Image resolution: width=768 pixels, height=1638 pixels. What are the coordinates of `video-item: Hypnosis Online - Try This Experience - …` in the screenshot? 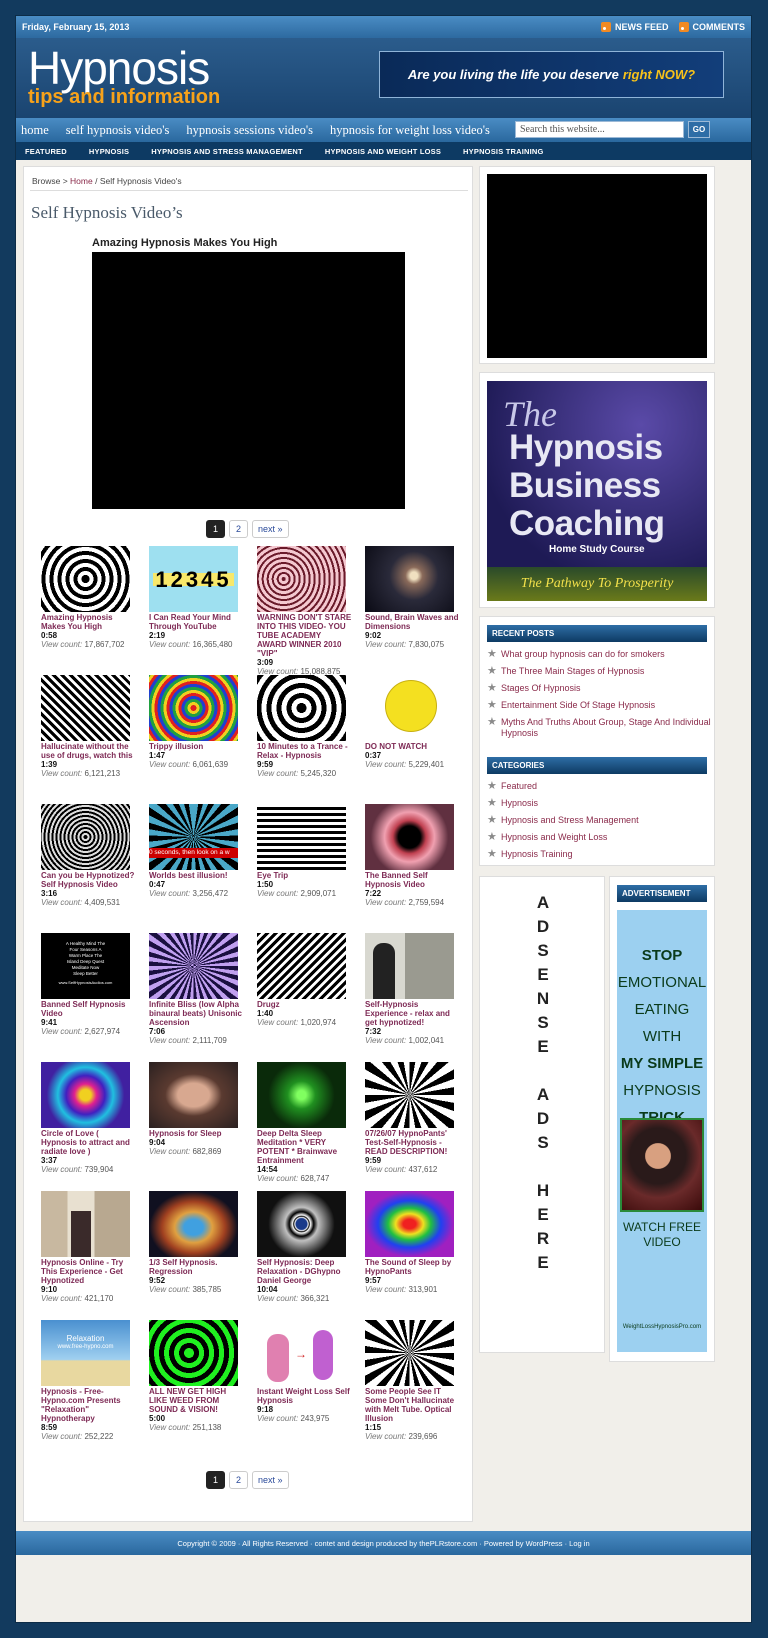 It's located at (88, 1247).